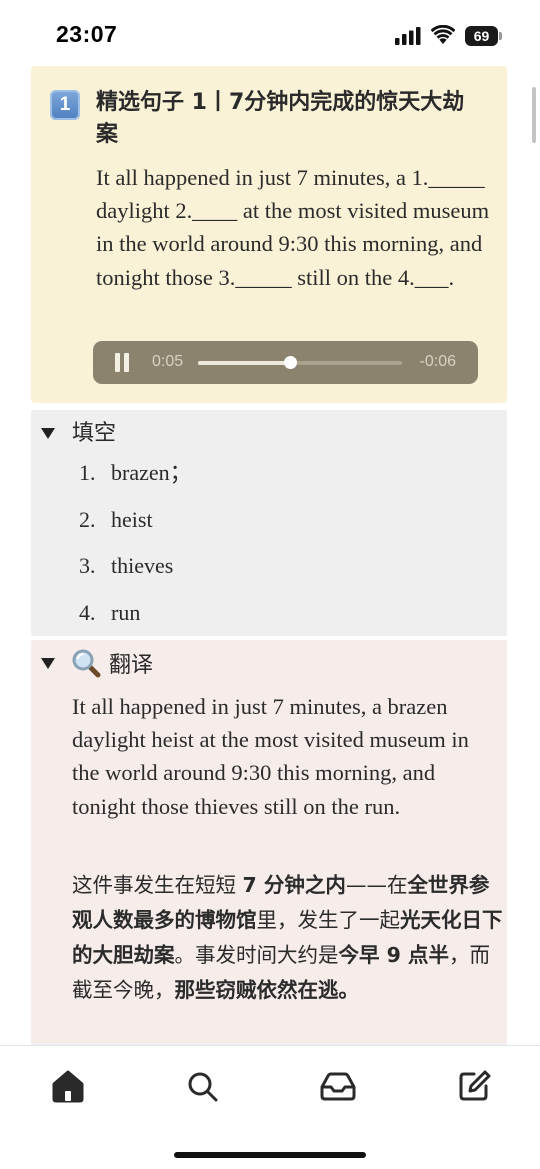 This screenshot has height=1169, width=540. Describe the element at coordinates (86, 663) in the screenshot. I see `magnifier-icon` at that location.